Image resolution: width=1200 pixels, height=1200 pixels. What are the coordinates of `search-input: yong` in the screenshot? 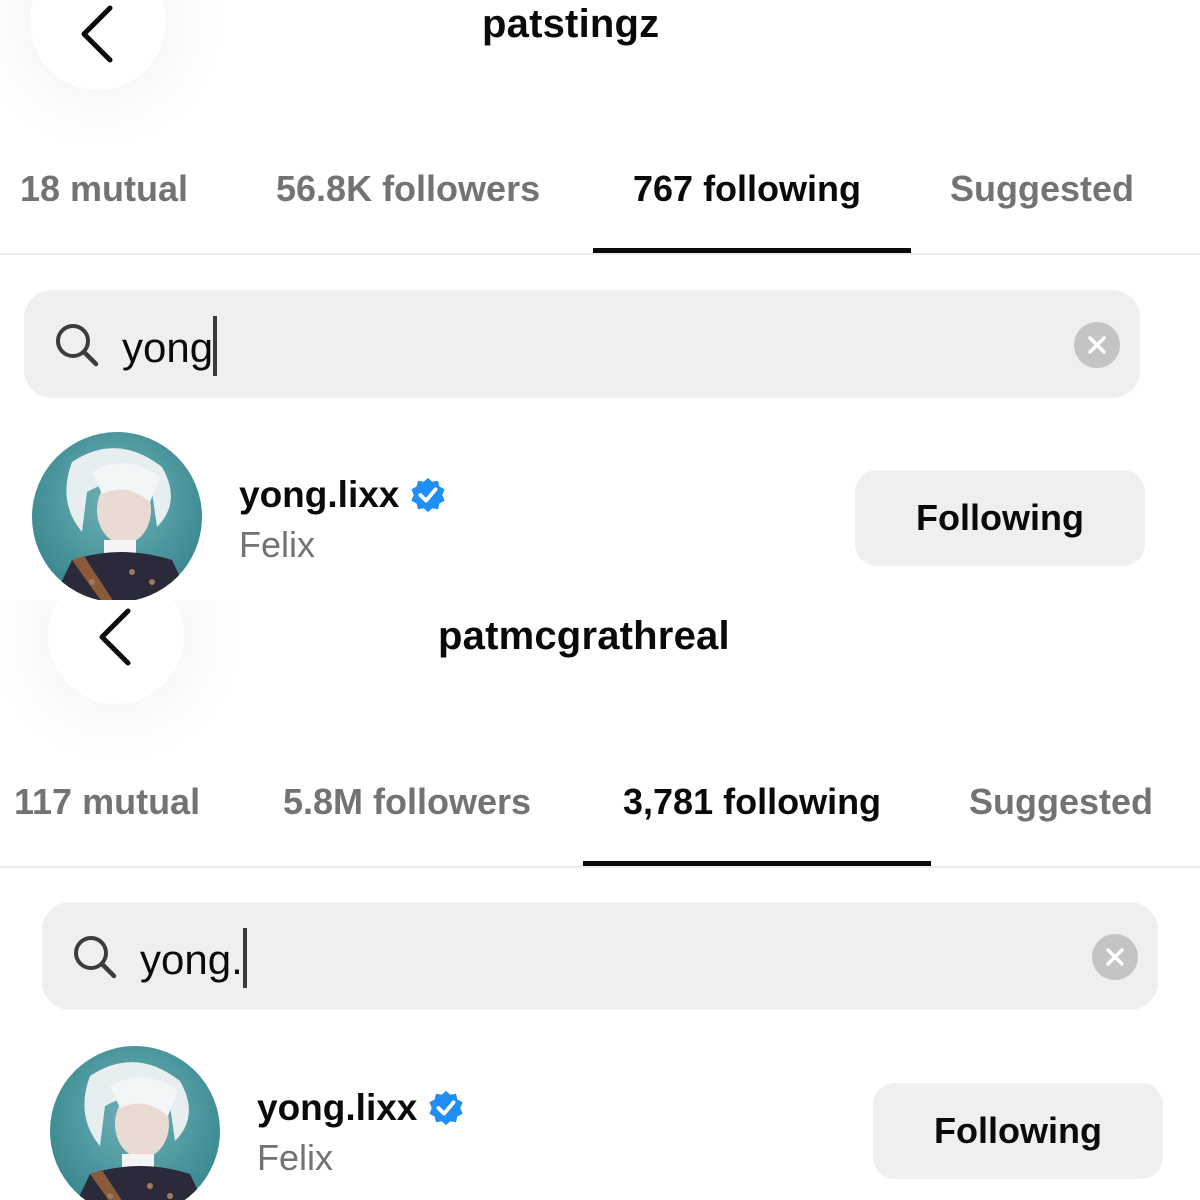 It's located at (170, 346).